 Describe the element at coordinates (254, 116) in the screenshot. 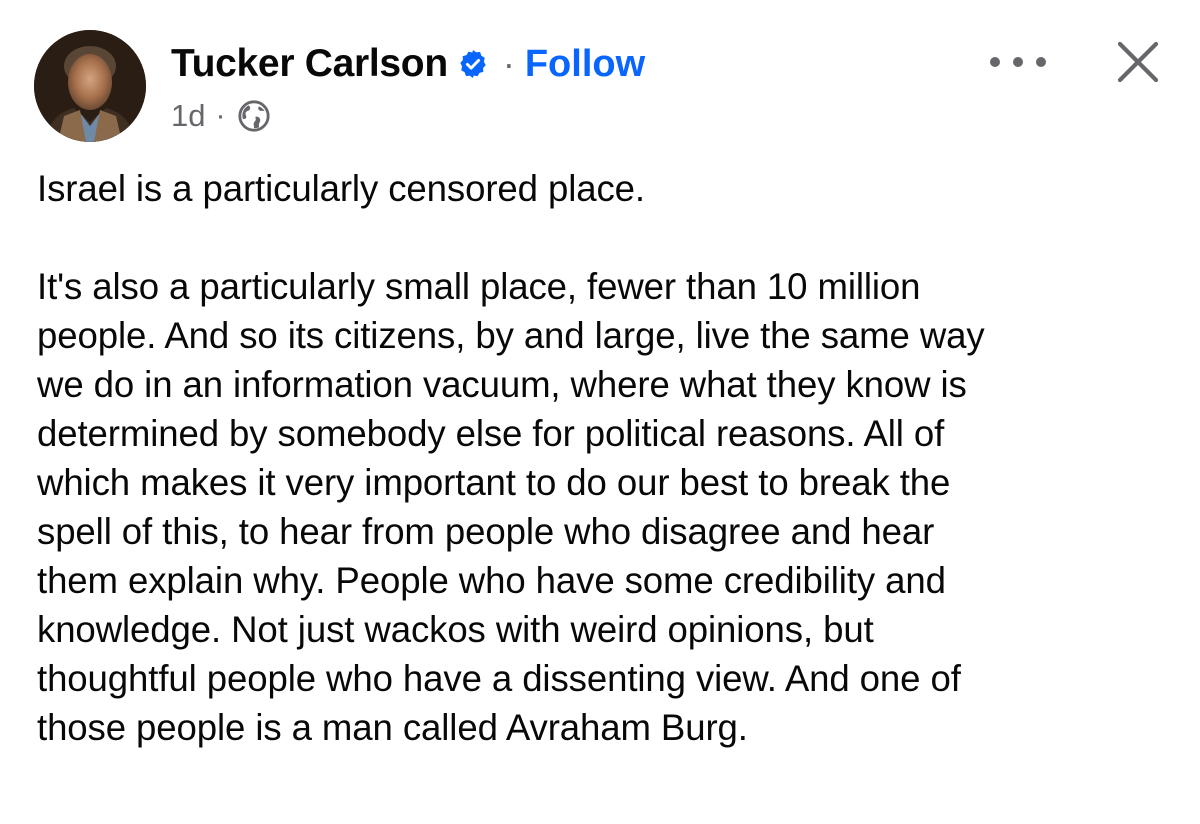

I see `globe-icon` at that location.